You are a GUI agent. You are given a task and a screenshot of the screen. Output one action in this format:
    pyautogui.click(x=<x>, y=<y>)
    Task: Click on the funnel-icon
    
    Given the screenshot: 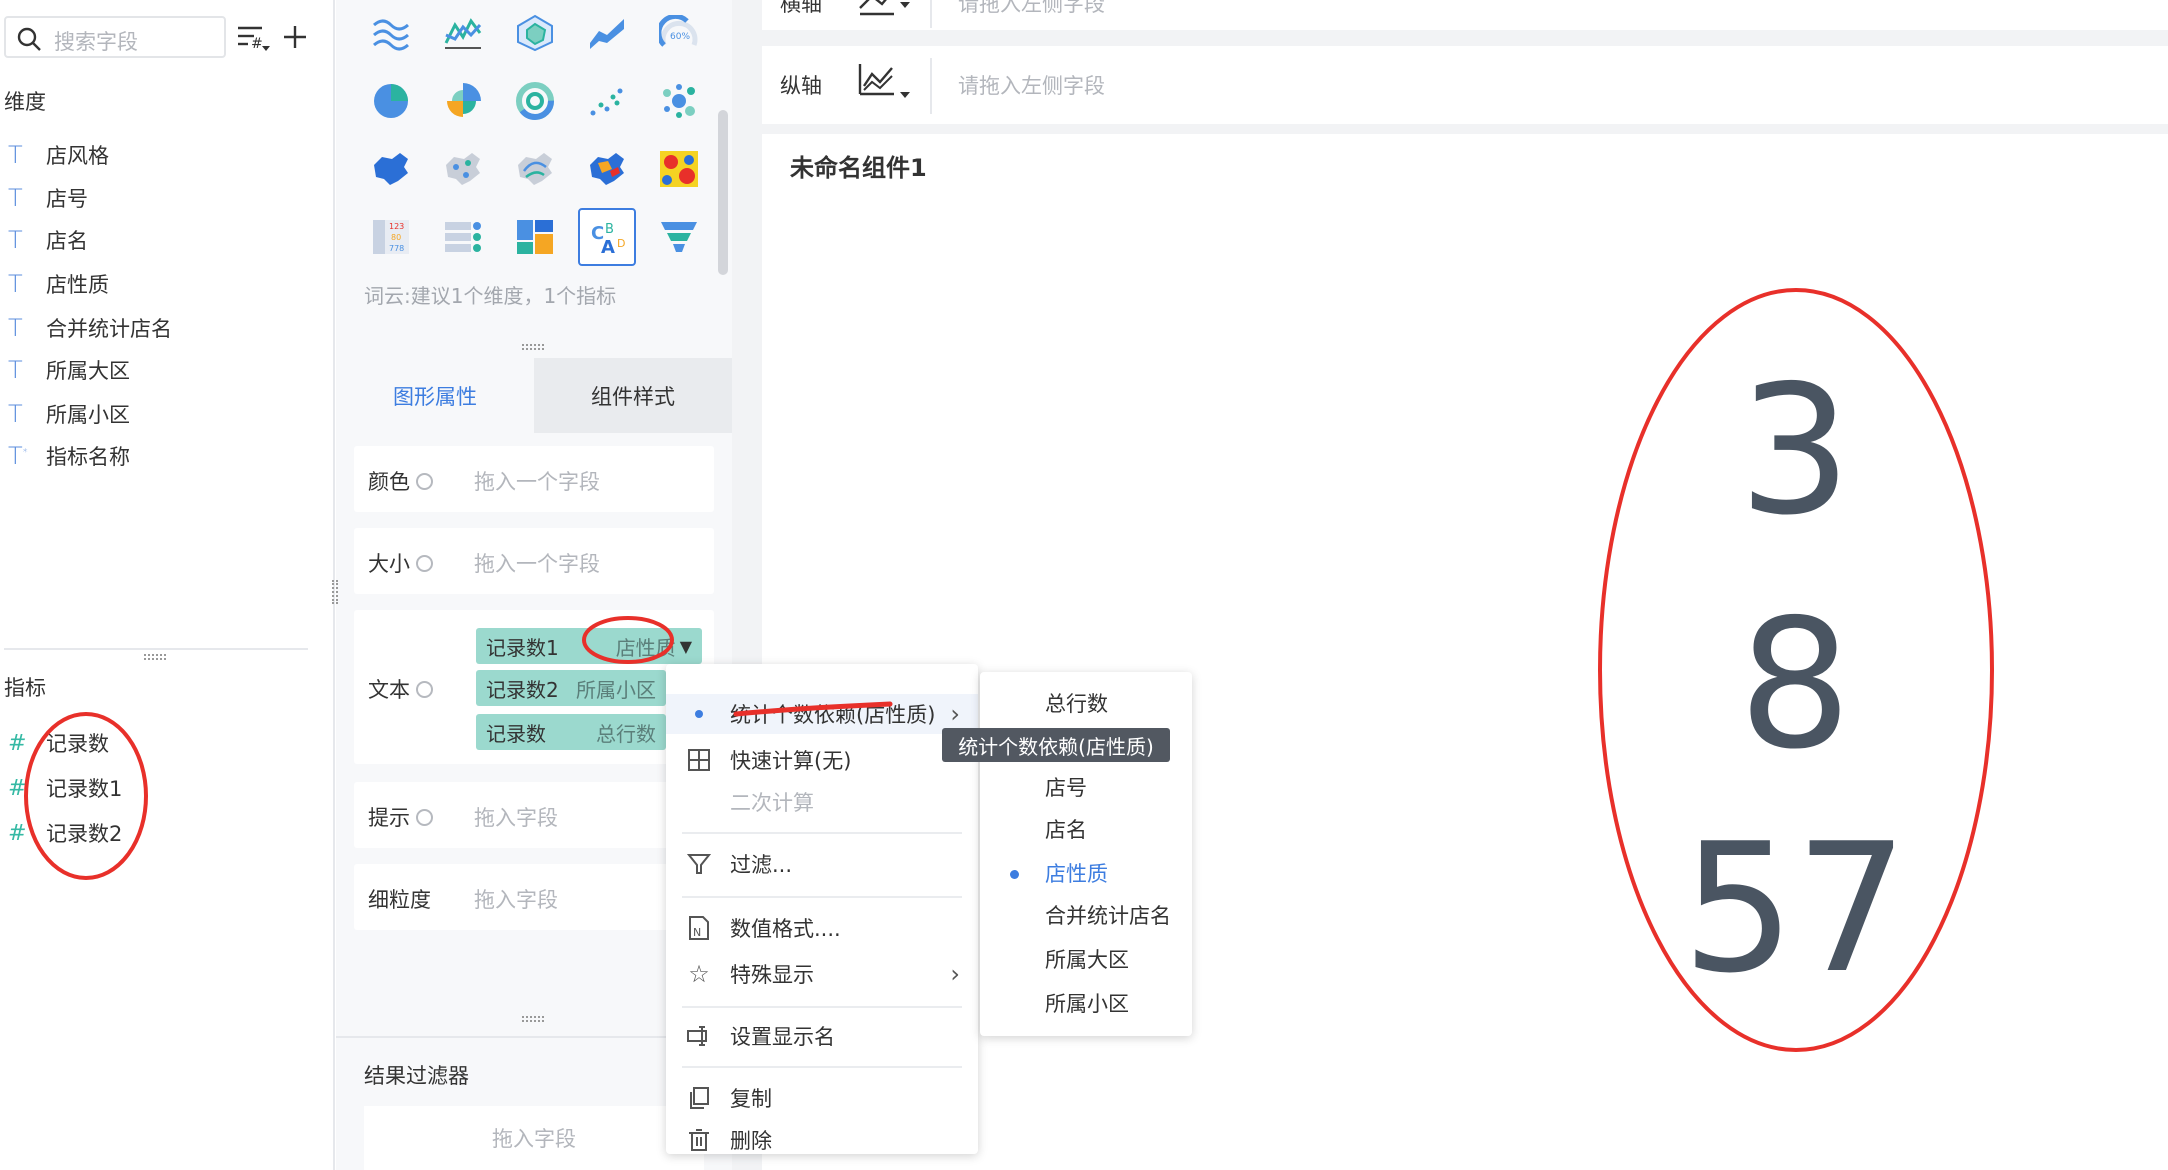 What is the action you would take?
    pyautogui.click(x=679, y=237)
    